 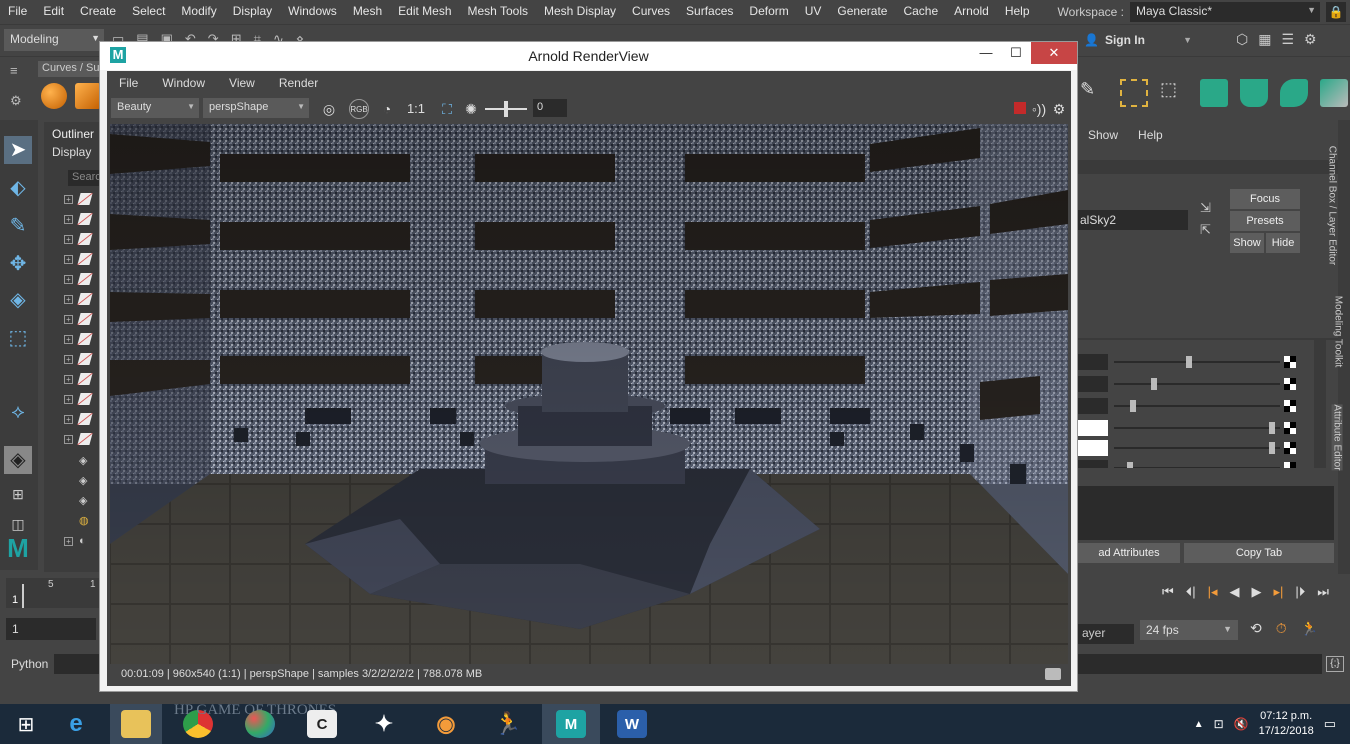 What do you see at coordinates (1053, 674) in the screenshot?
I see `snapshot-camera-icon` at bounding box center [1053, 674].